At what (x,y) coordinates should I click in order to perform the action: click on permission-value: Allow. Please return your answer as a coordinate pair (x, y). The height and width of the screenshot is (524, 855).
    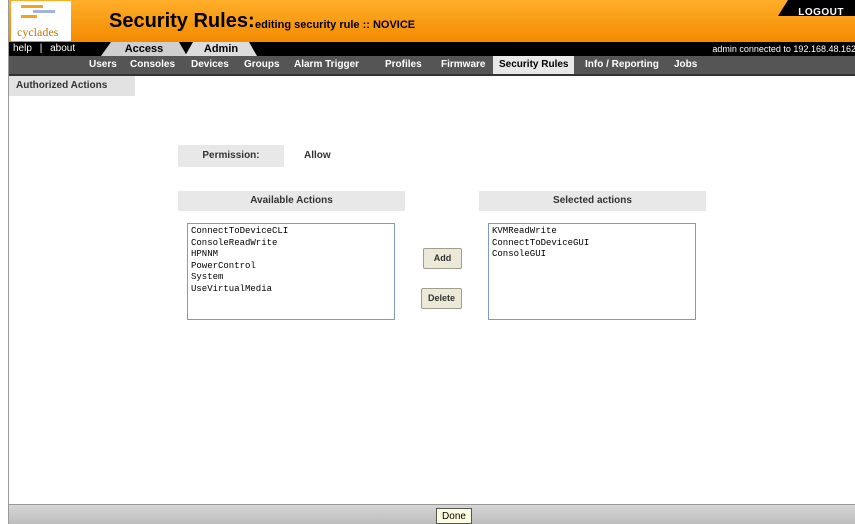
    Looking at the image, I should click on (317, 155).